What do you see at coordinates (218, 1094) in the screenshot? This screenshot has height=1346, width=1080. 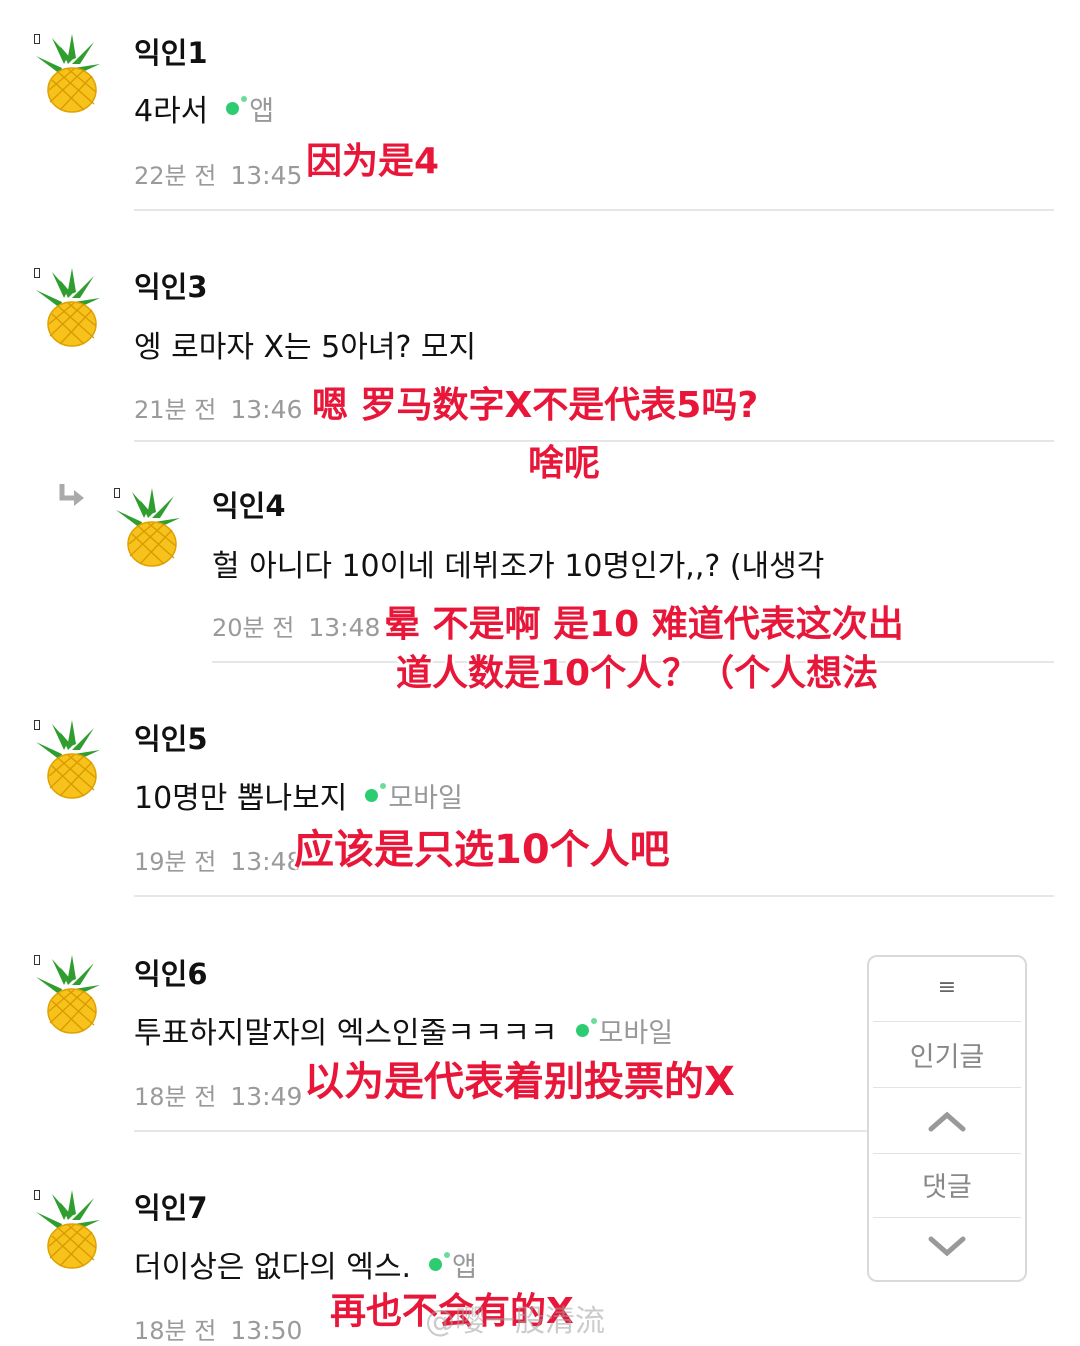 I see `comment-meta: 18분 전 13:49` at bounding box center [218, 1094].